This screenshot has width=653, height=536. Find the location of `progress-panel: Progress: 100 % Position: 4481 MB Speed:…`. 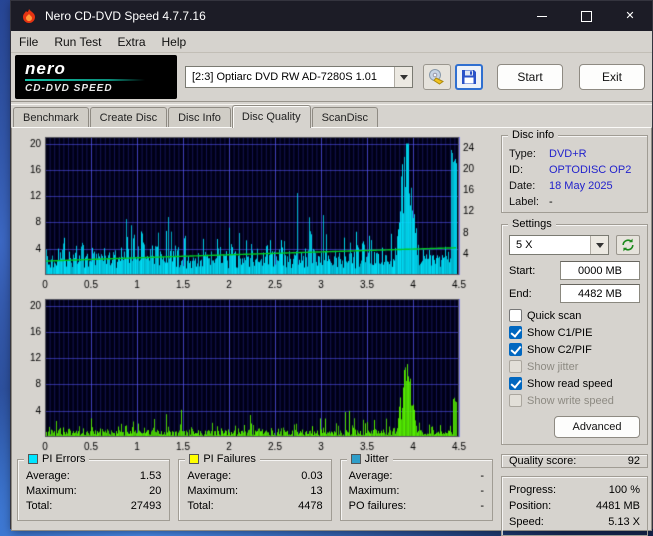

progress-panel: Progress: 100 % Position: 4481 MB Speed:… is located at coordinates (574, 506).